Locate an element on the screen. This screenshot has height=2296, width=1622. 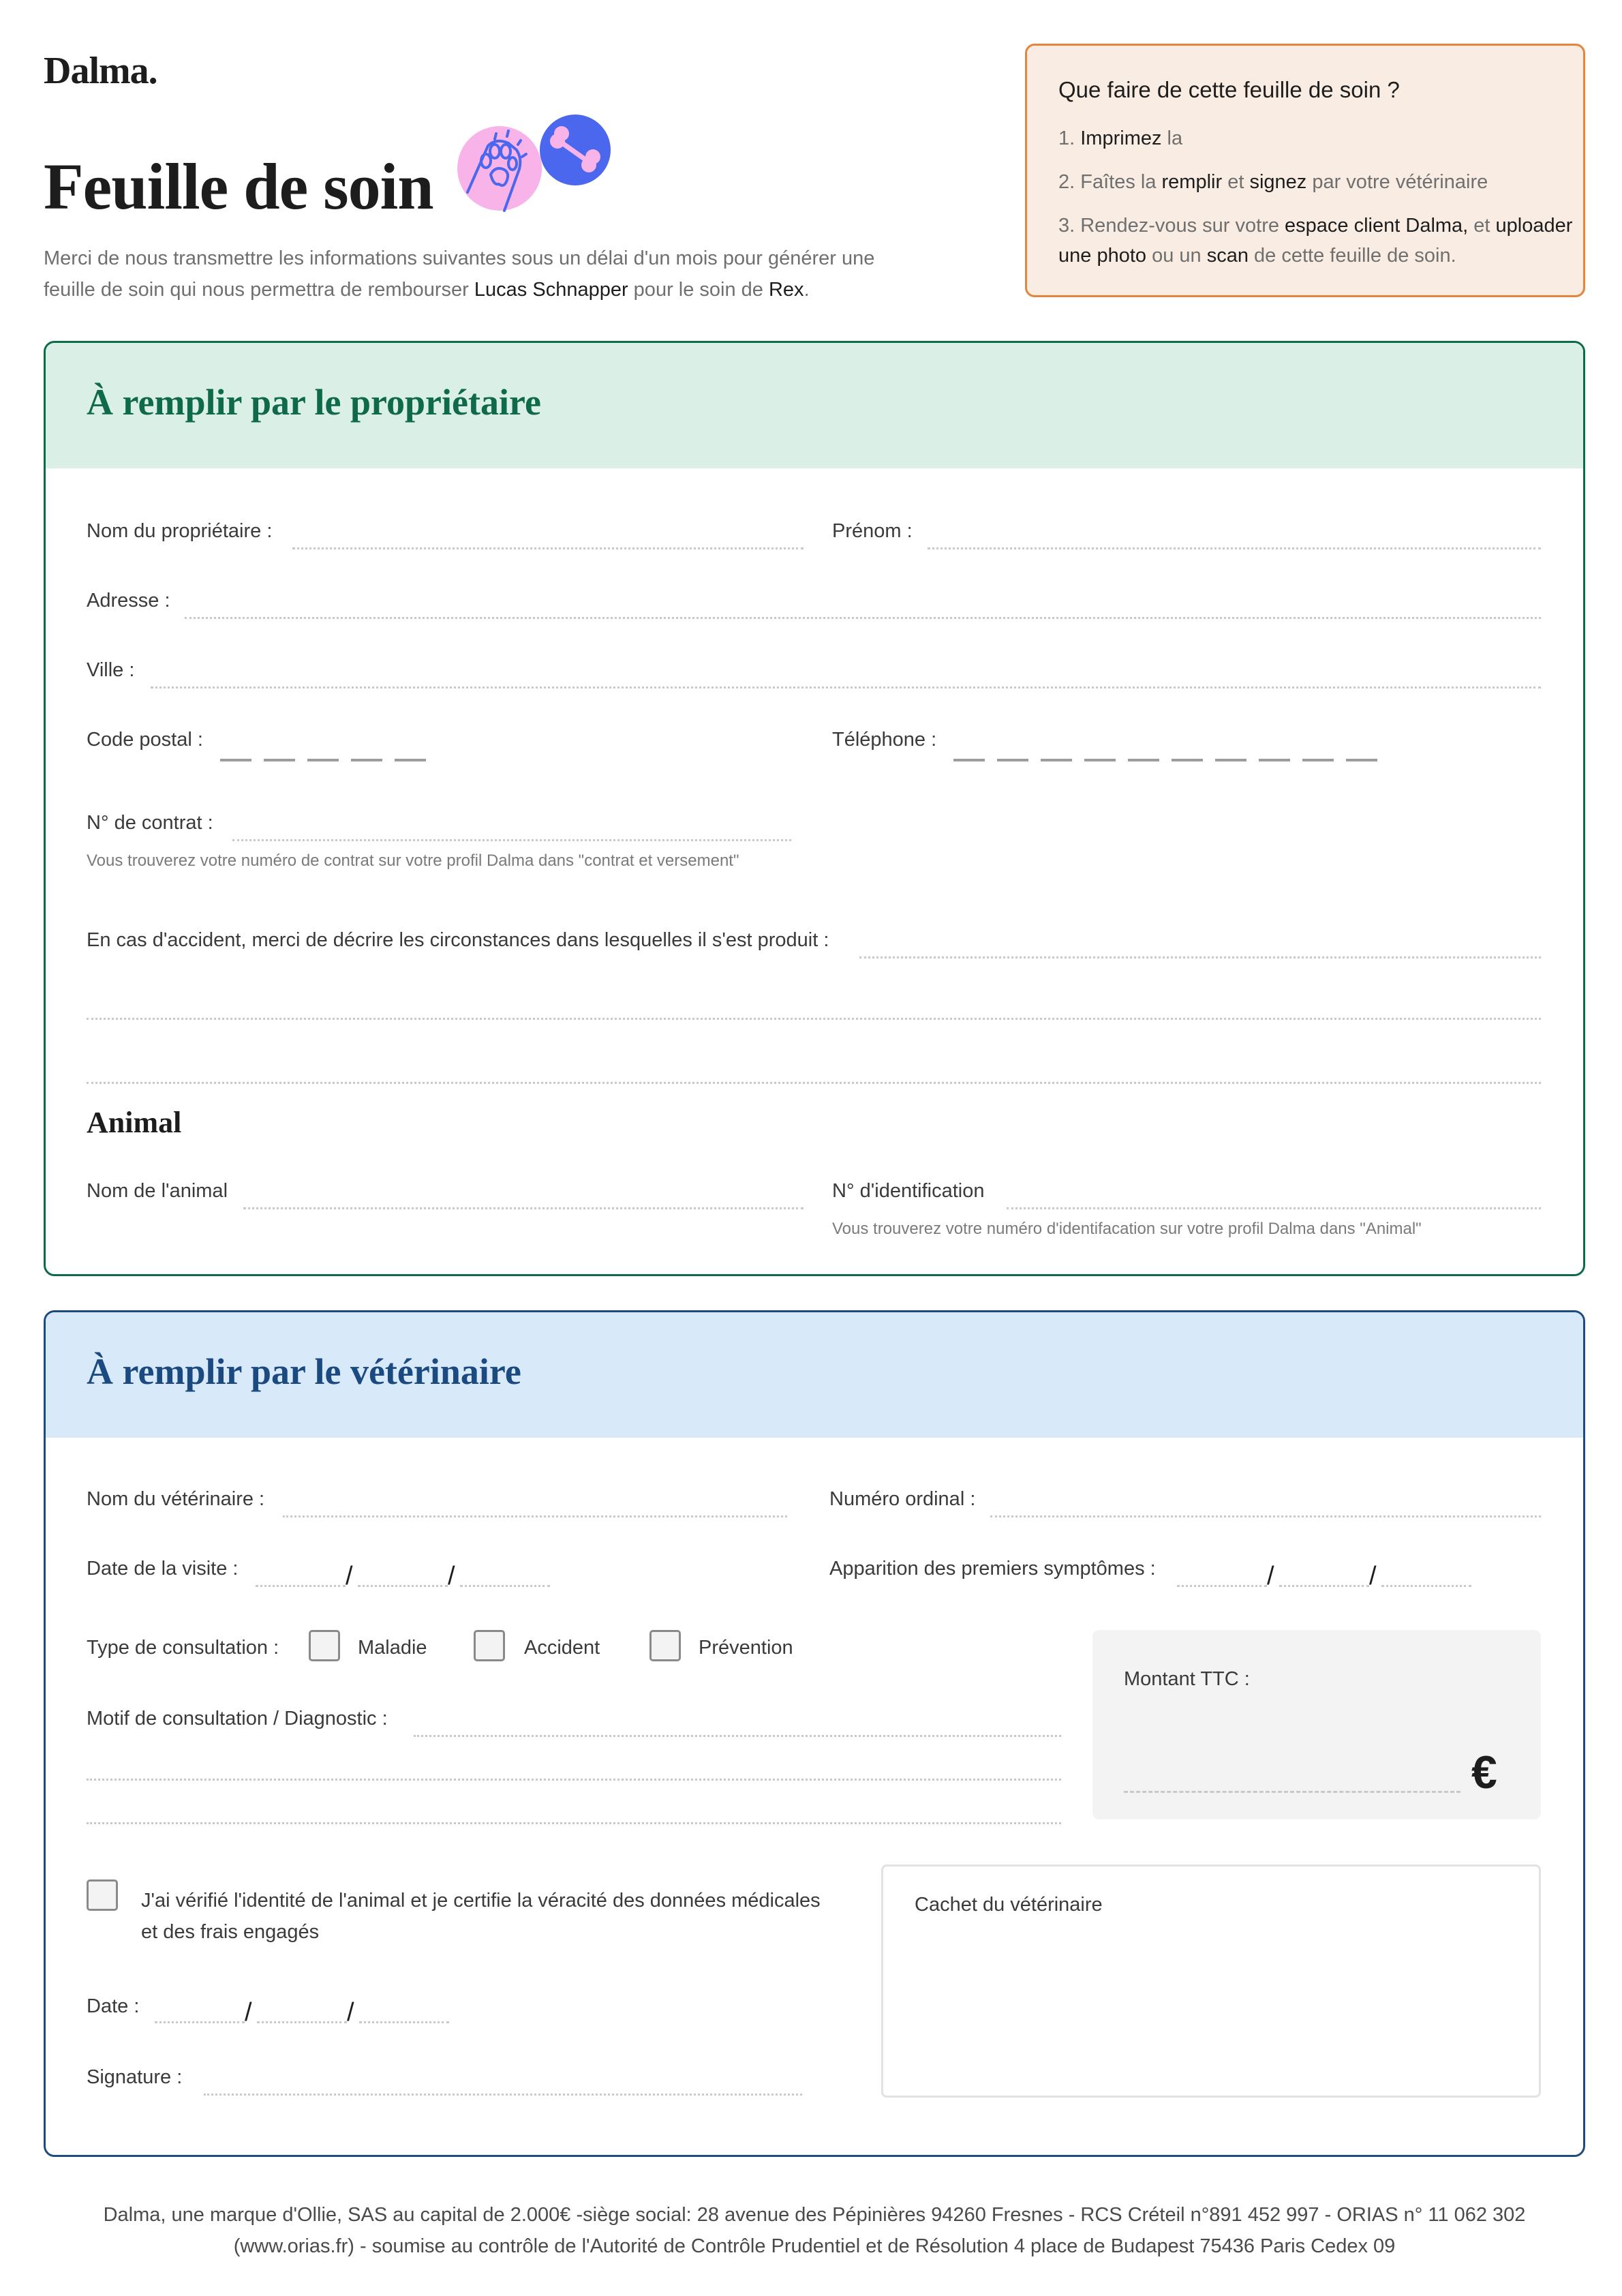
amount-field is located at coordinates (1292, 1792).